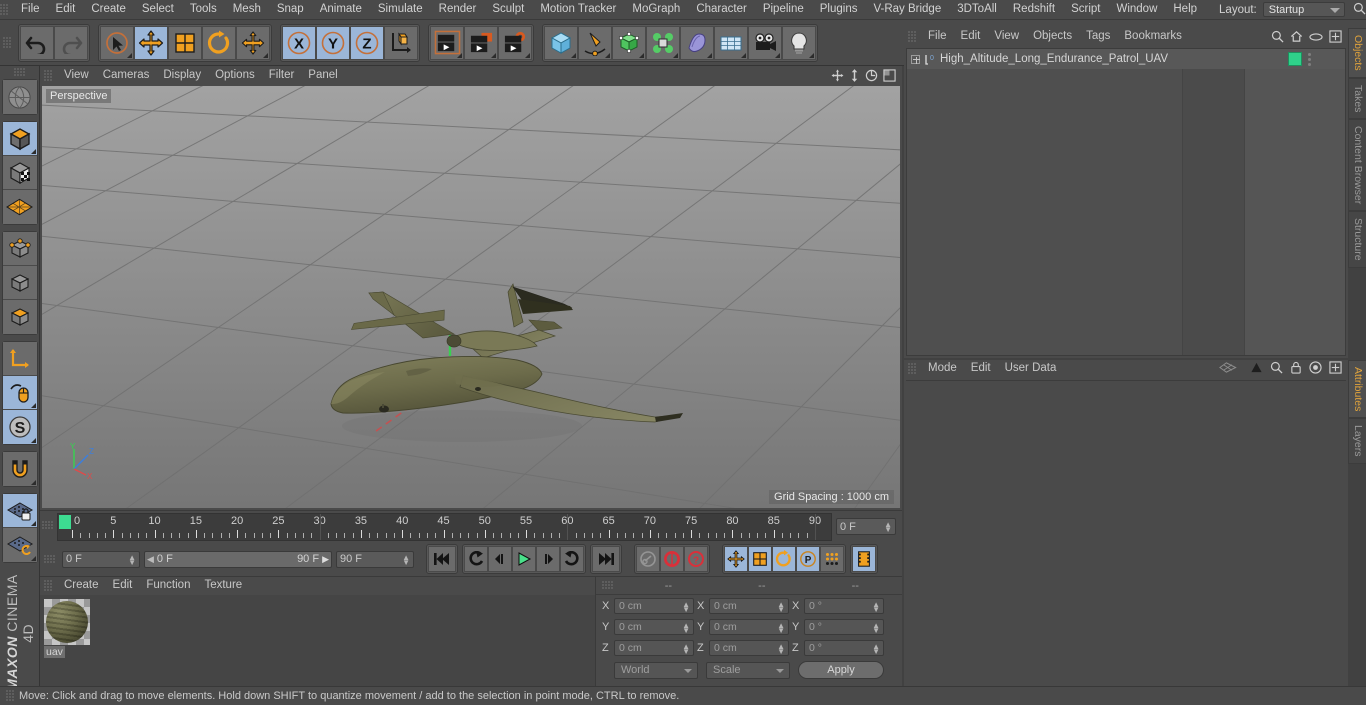 This screenshot has height=705, width=1366. What do you see at coordinates (672, 559) in the screenshot?
I see `record-active-objects-button` at bounding box center [672, 559].